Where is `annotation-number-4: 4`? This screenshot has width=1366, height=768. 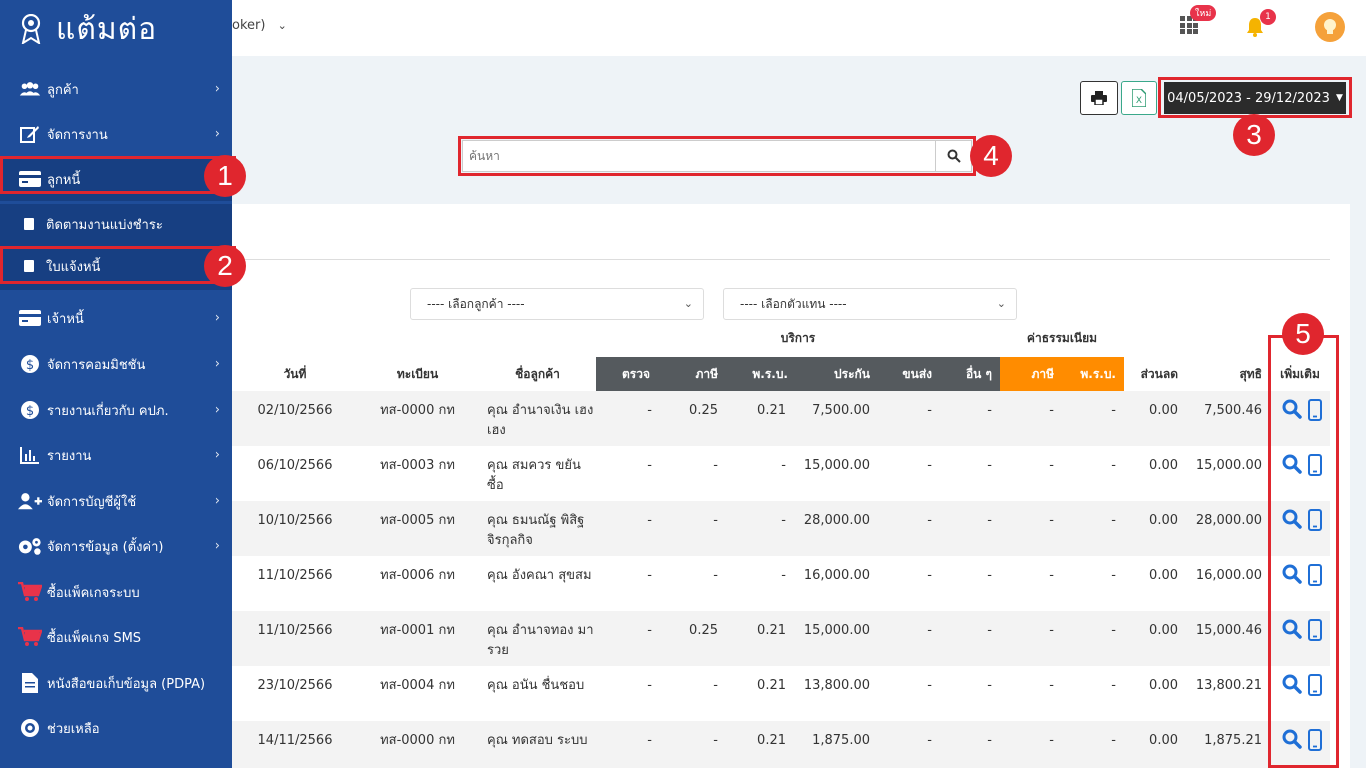
annotation-number-4: 4 is located at coordinates (991, 156).